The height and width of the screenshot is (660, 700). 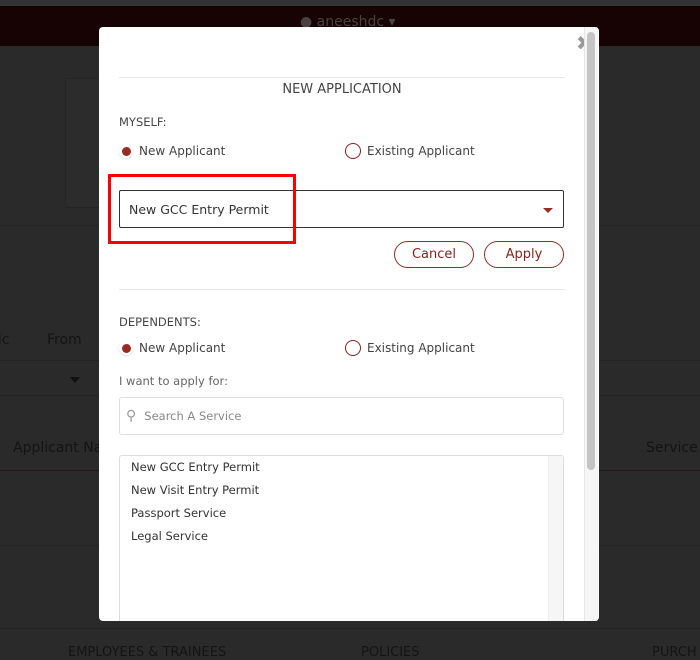 I want to click on list-scrollbar, so click(x=555, y=538).